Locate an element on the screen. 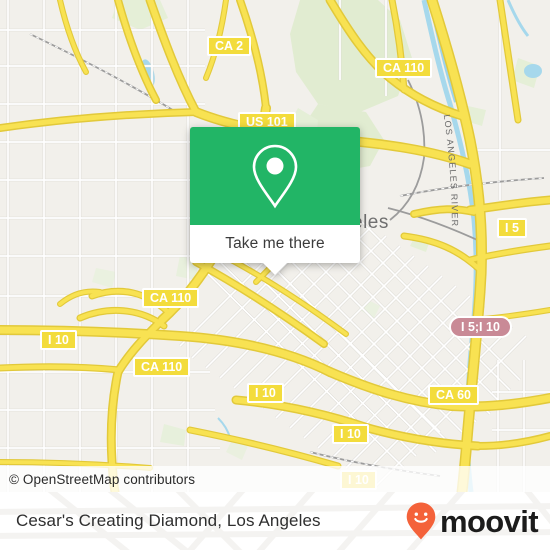 The width and height of the screenshot is (550, 550). highway-shield-i-10-west: I 10 is located at coordinates (58, 340).